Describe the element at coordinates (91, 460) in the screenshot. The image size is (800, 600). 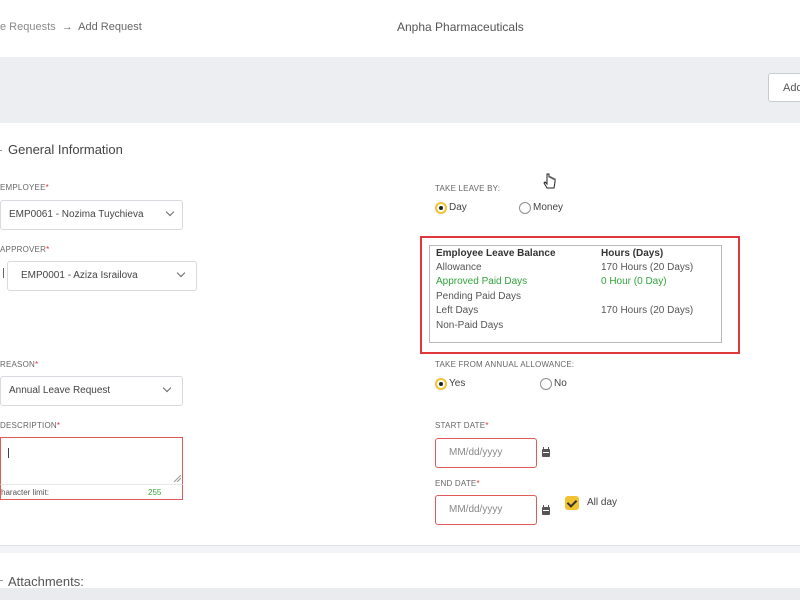
I see `description-textarea` at that location.